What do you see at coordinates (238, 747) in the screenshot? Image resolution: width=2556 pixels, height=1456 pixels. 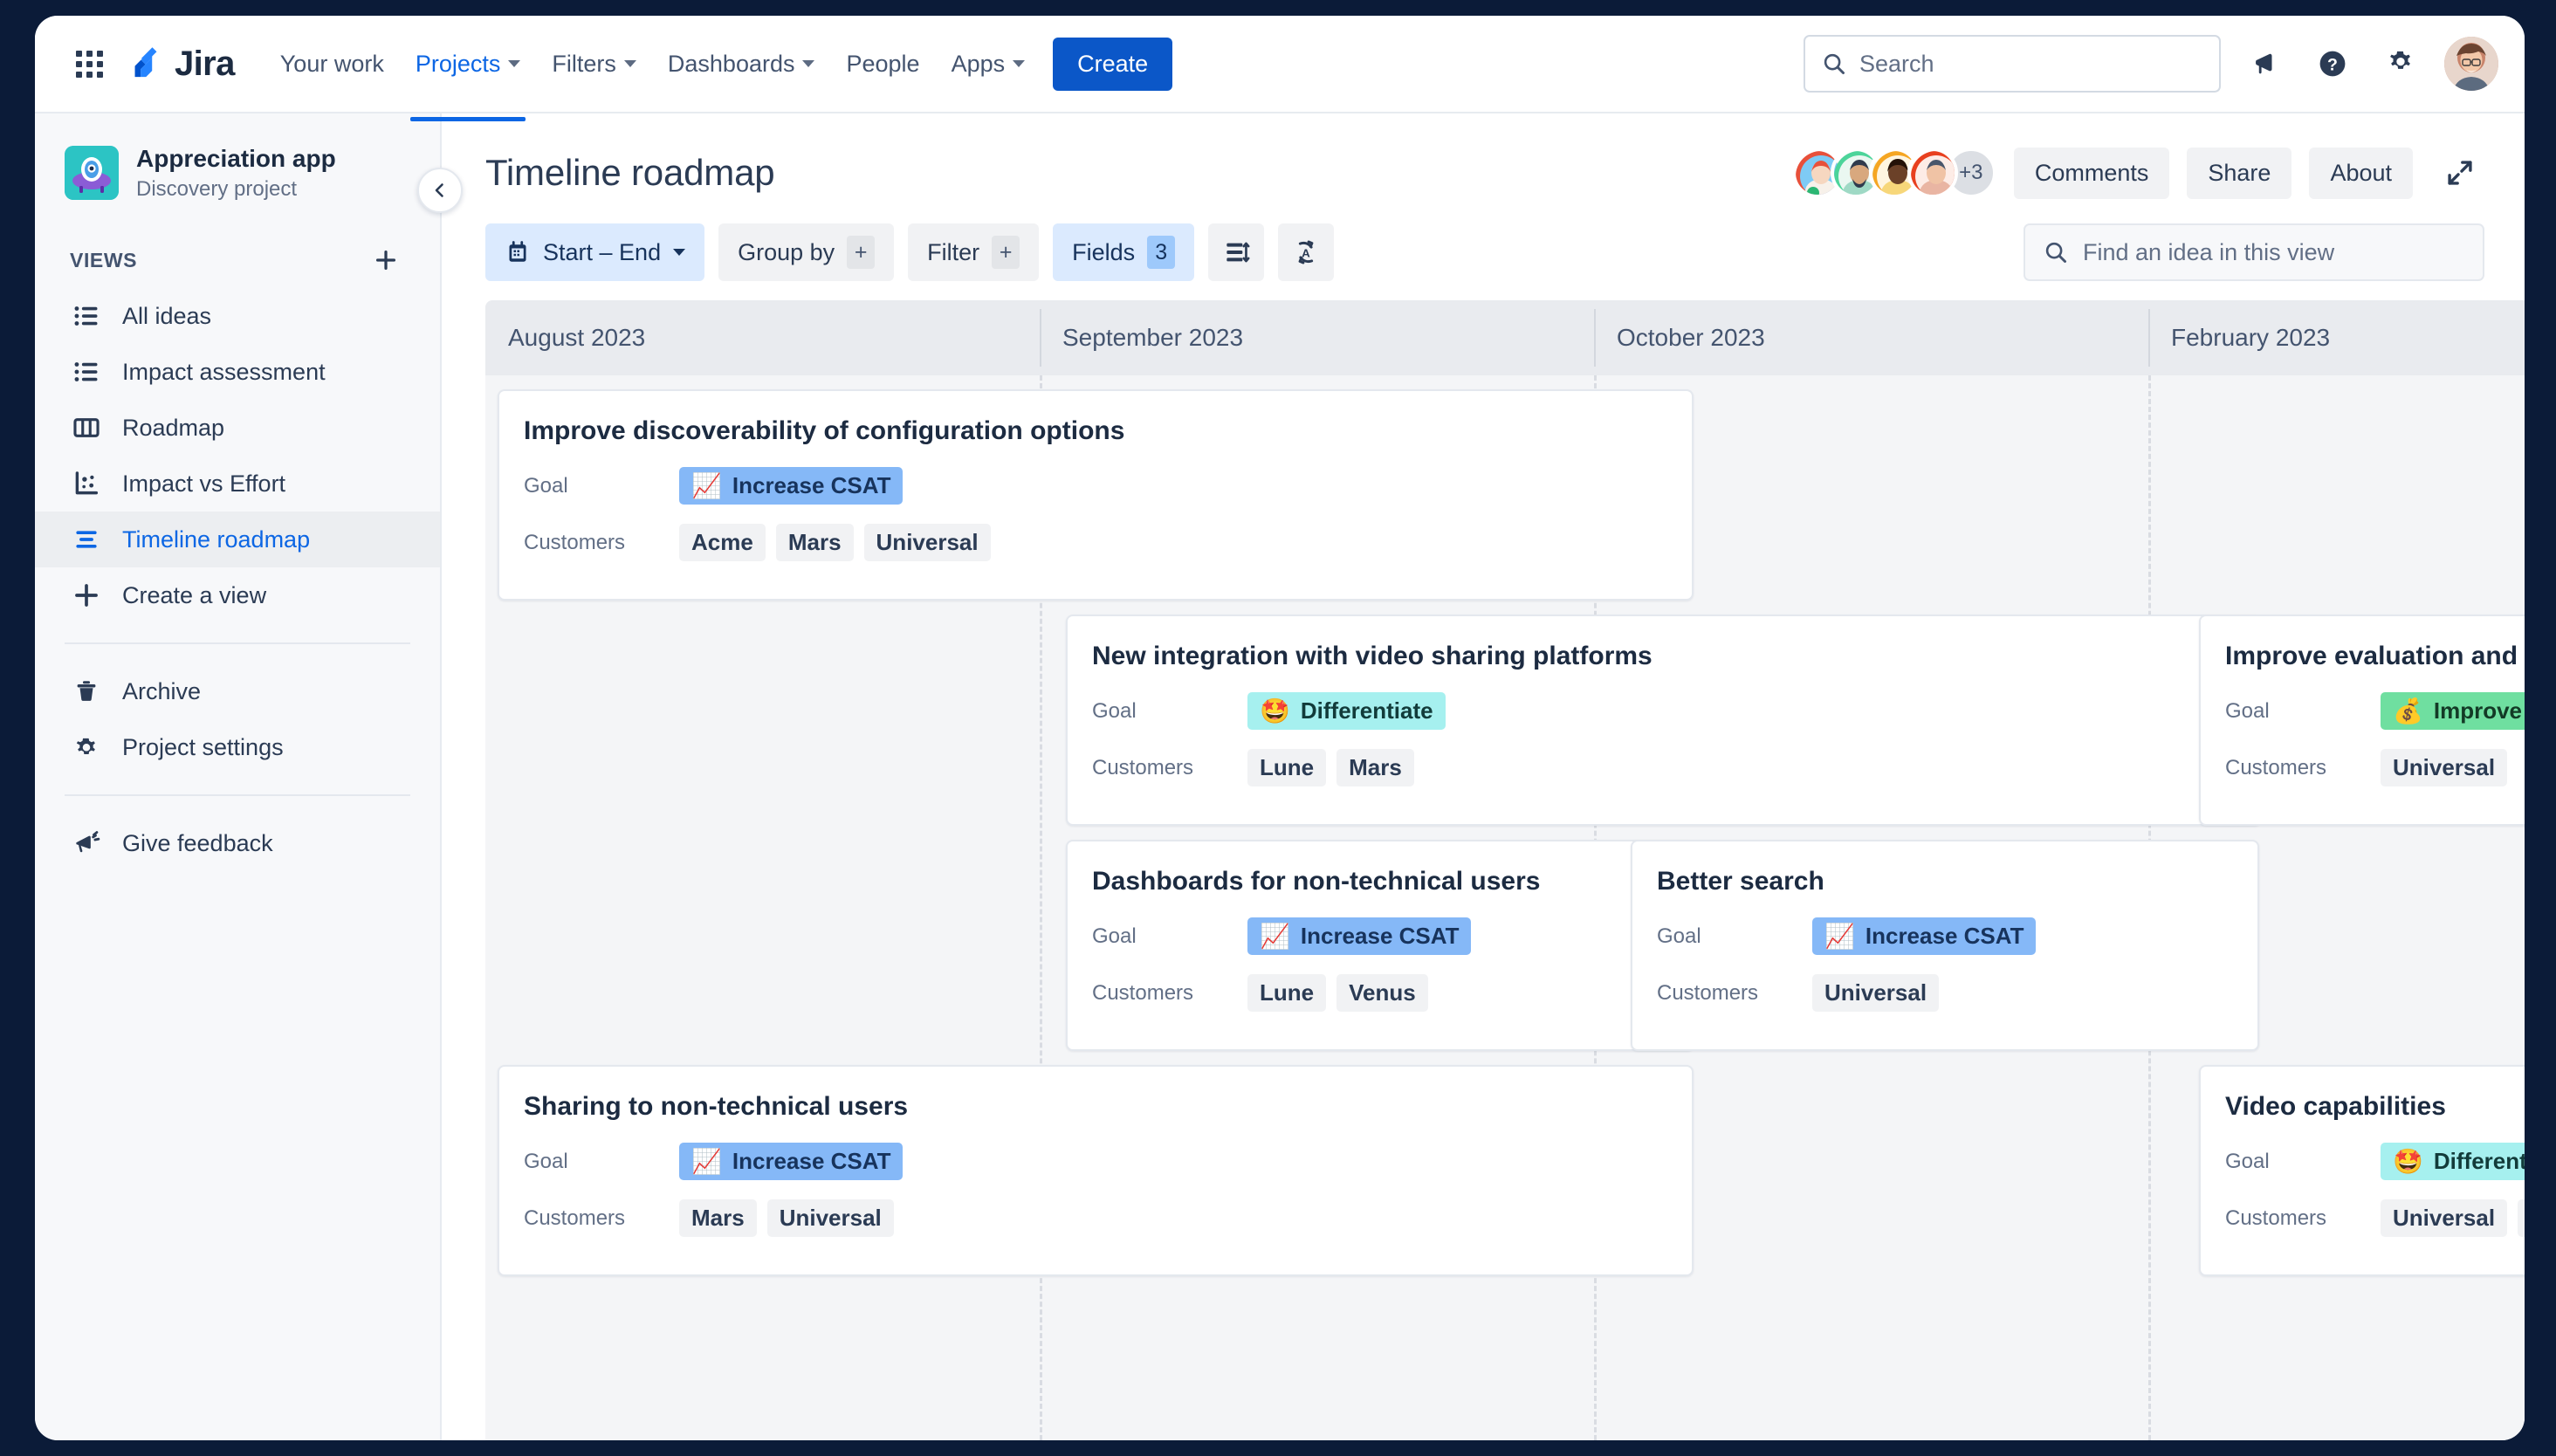 I see `sidebar-item-project-settings: Project settings` at bounding box center [238, 747].